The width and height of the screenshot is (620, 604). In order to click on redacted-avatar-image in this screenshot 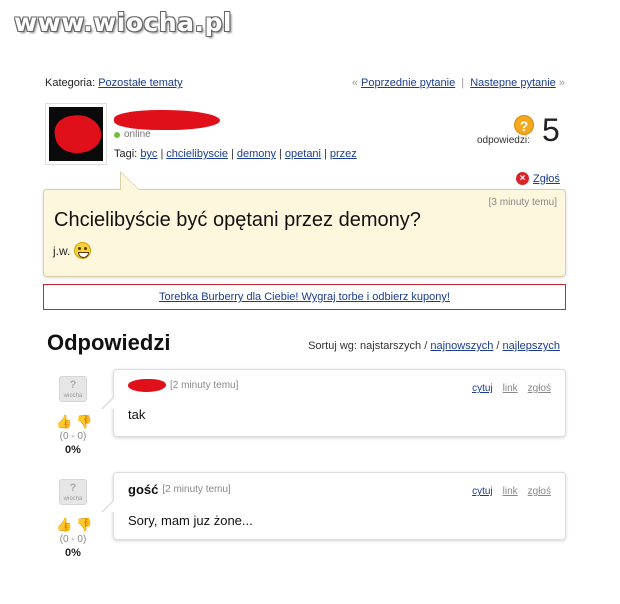, I will do `click(76, 134)`.